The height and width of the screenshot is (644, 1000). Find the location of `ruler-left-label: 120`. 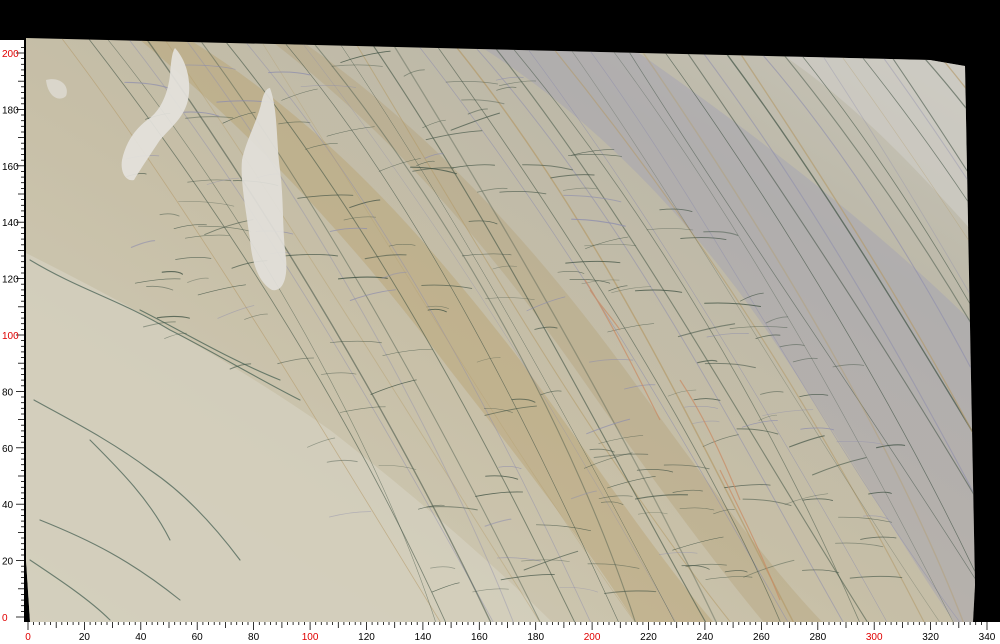

ruler-left-label: 120 is located at coordinates (10, 280).